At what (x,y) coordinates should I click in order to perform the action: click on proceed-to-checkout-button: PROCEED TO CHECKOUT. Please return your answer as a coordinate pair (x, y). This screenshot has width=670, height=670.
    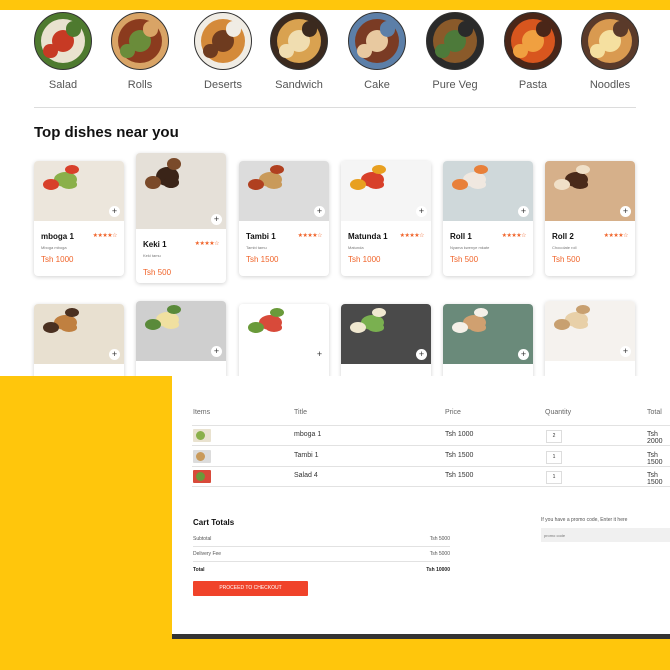
    Looking at the image, I should click on (250, 588).